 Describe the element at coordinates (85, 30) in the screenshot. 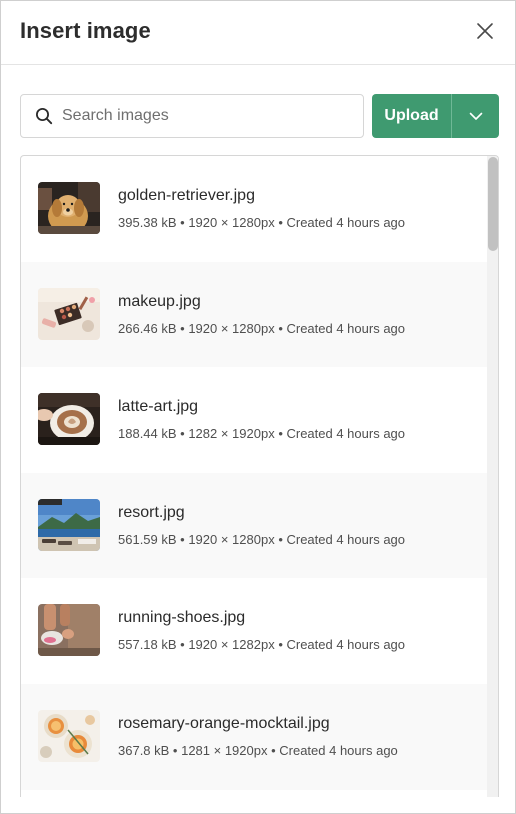

I see `dialog-title: Insert image` at that location.